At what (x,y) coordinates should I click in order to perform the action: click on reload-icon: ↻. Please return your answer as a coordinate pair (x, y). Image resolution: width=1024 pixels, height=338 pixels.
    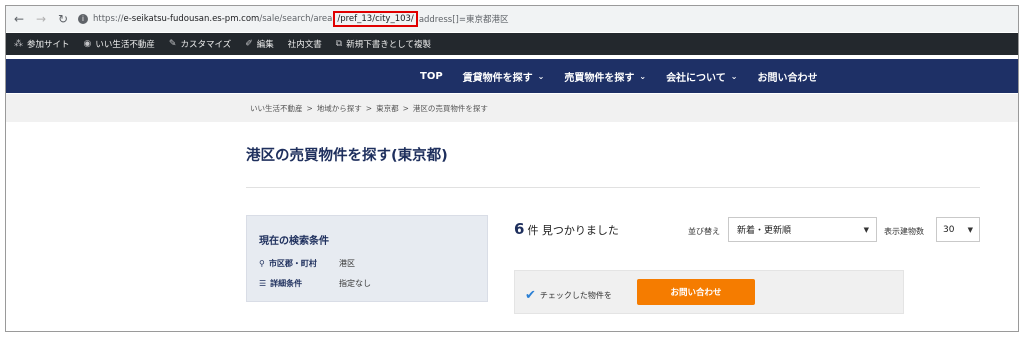
    Looking at the image, I should click on (63, 19).